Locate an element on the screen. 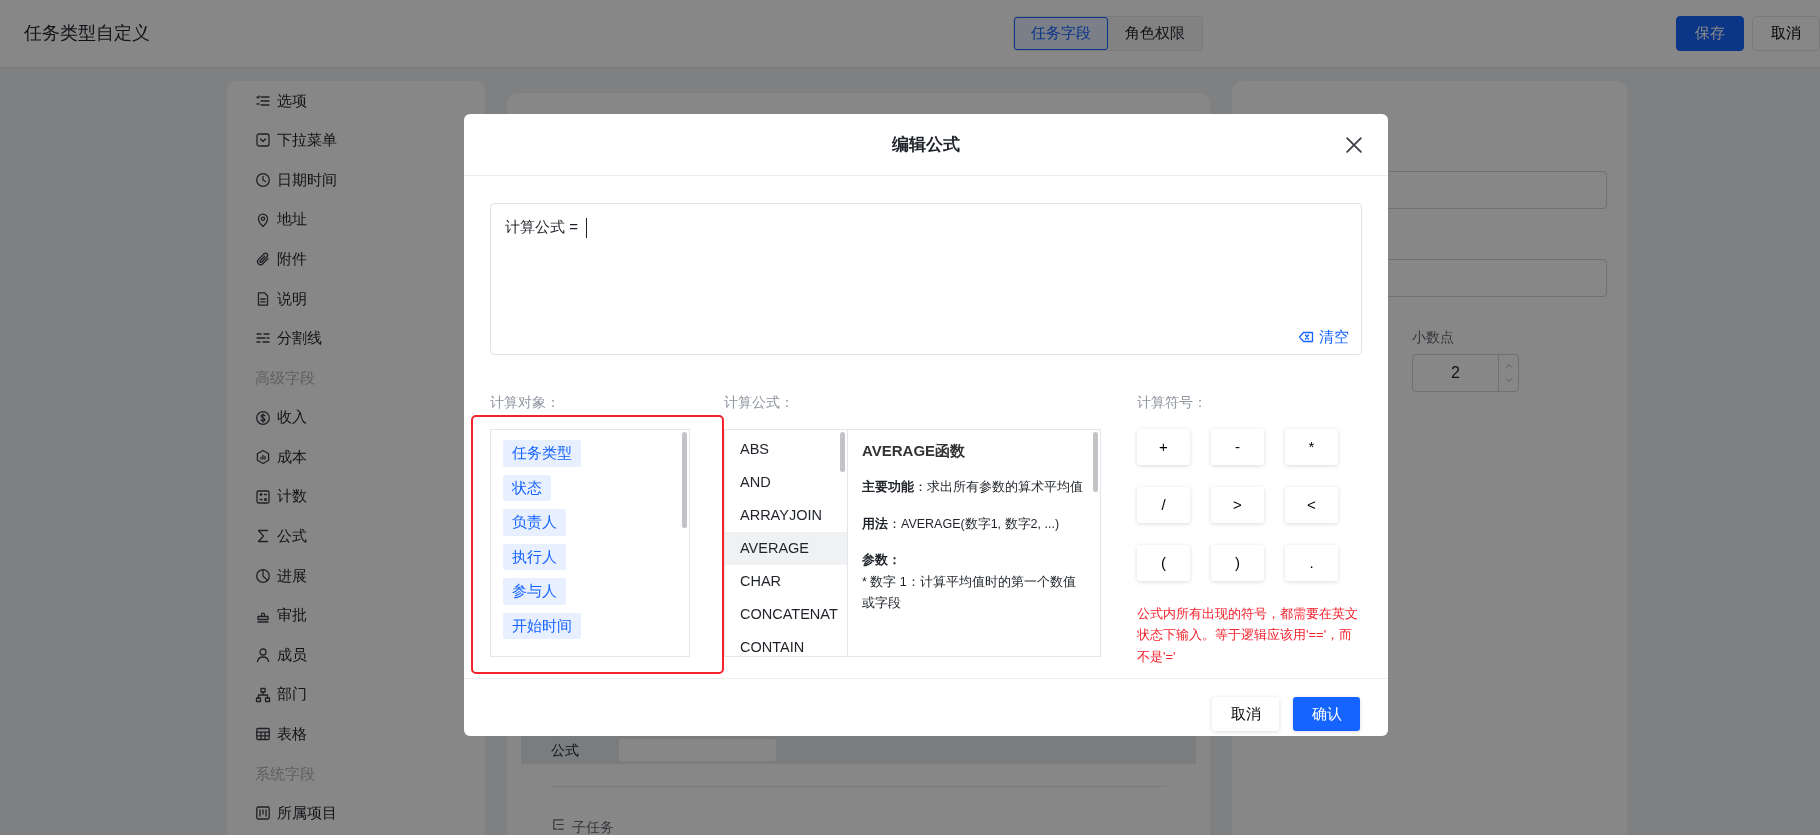 The height and width of the screenshot is (835, 1820). sigma-icon is located at coordinates (263, 536).